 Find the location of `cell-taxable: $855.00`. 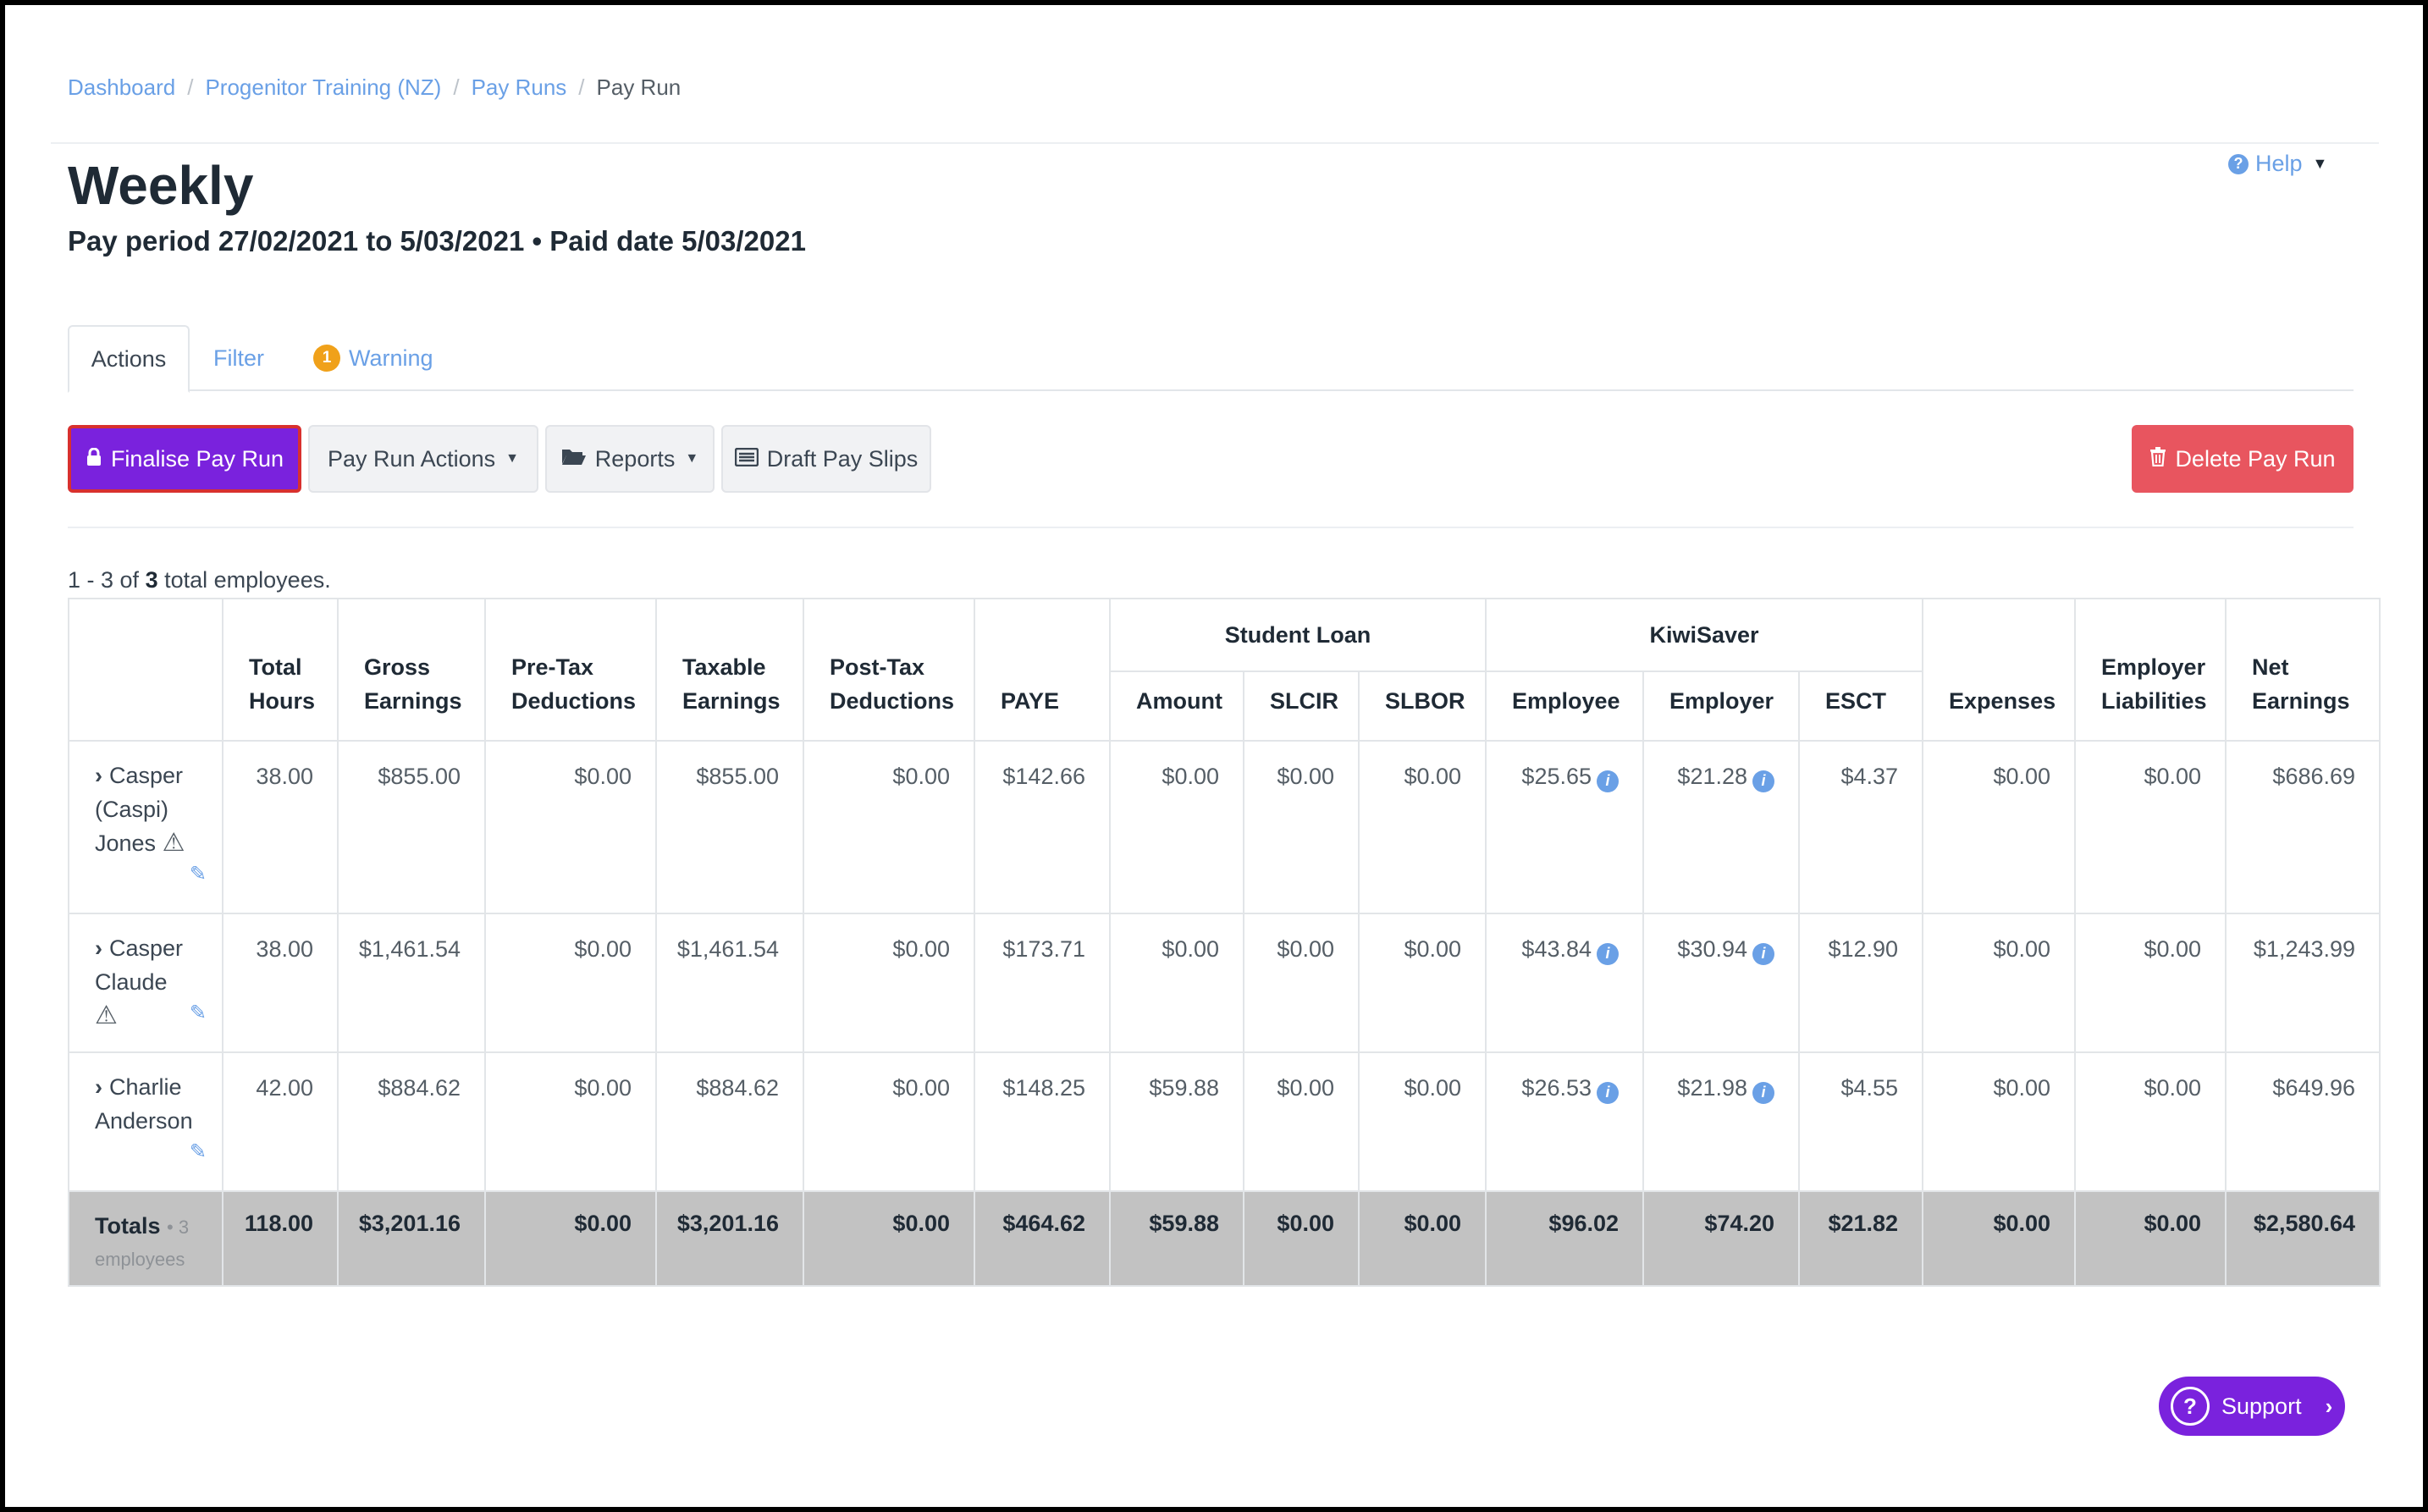

cell-taxable: $855.00 is located at coordinates (729, 827).